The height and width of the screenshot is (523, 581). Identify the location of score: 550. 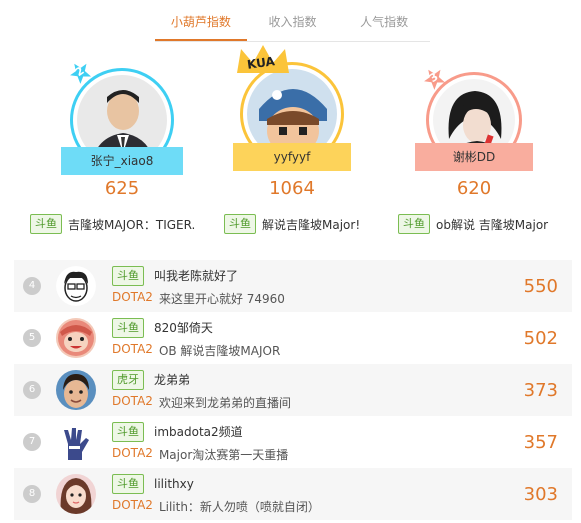
(540, 286).